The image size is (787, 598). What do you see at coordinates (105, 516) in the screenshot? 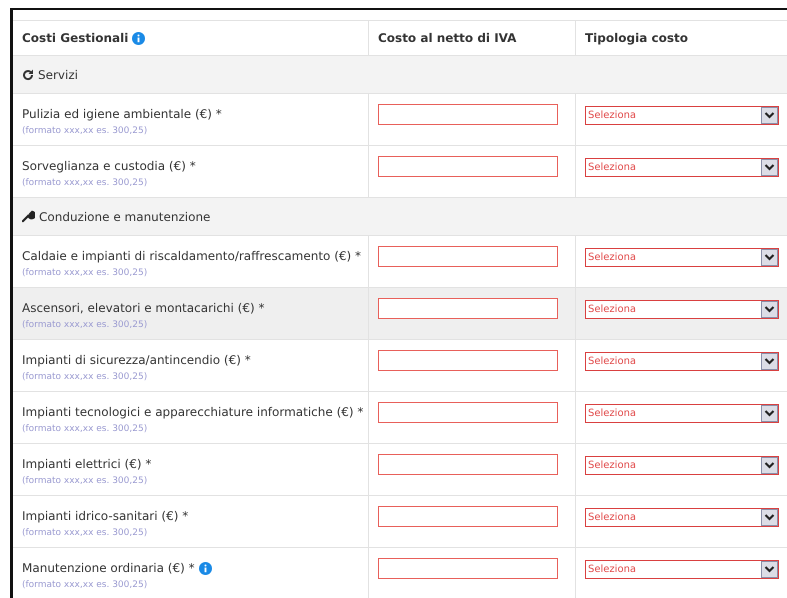
I see `field-label: Impianti idrico-sanitari (€) *` at bounding box center [105, 516].